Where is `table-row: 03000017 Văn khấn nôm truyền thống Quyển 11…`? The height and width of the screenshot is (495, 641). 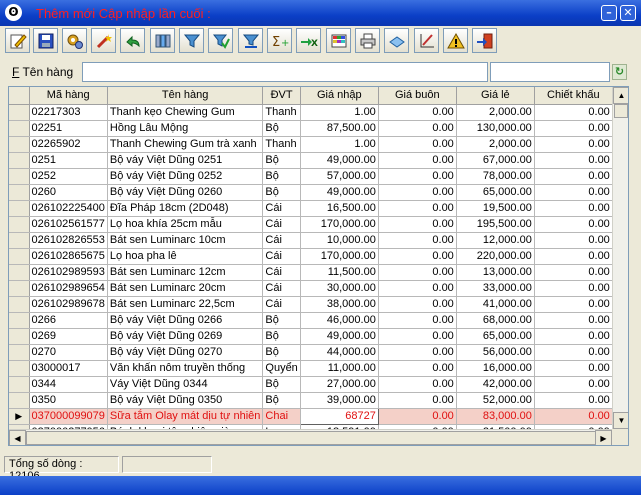 table-row: 03000017 Văn khấn nôm truyền thống Quyển 11… is located at coordinates (311, 368).